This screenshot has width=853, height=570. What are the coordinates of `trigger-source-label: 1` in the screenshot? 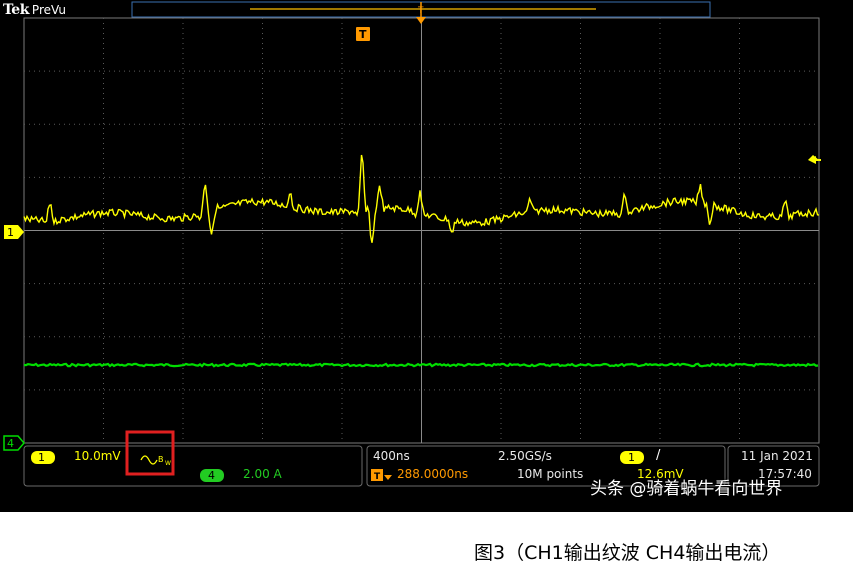 It's located at (631, 457).